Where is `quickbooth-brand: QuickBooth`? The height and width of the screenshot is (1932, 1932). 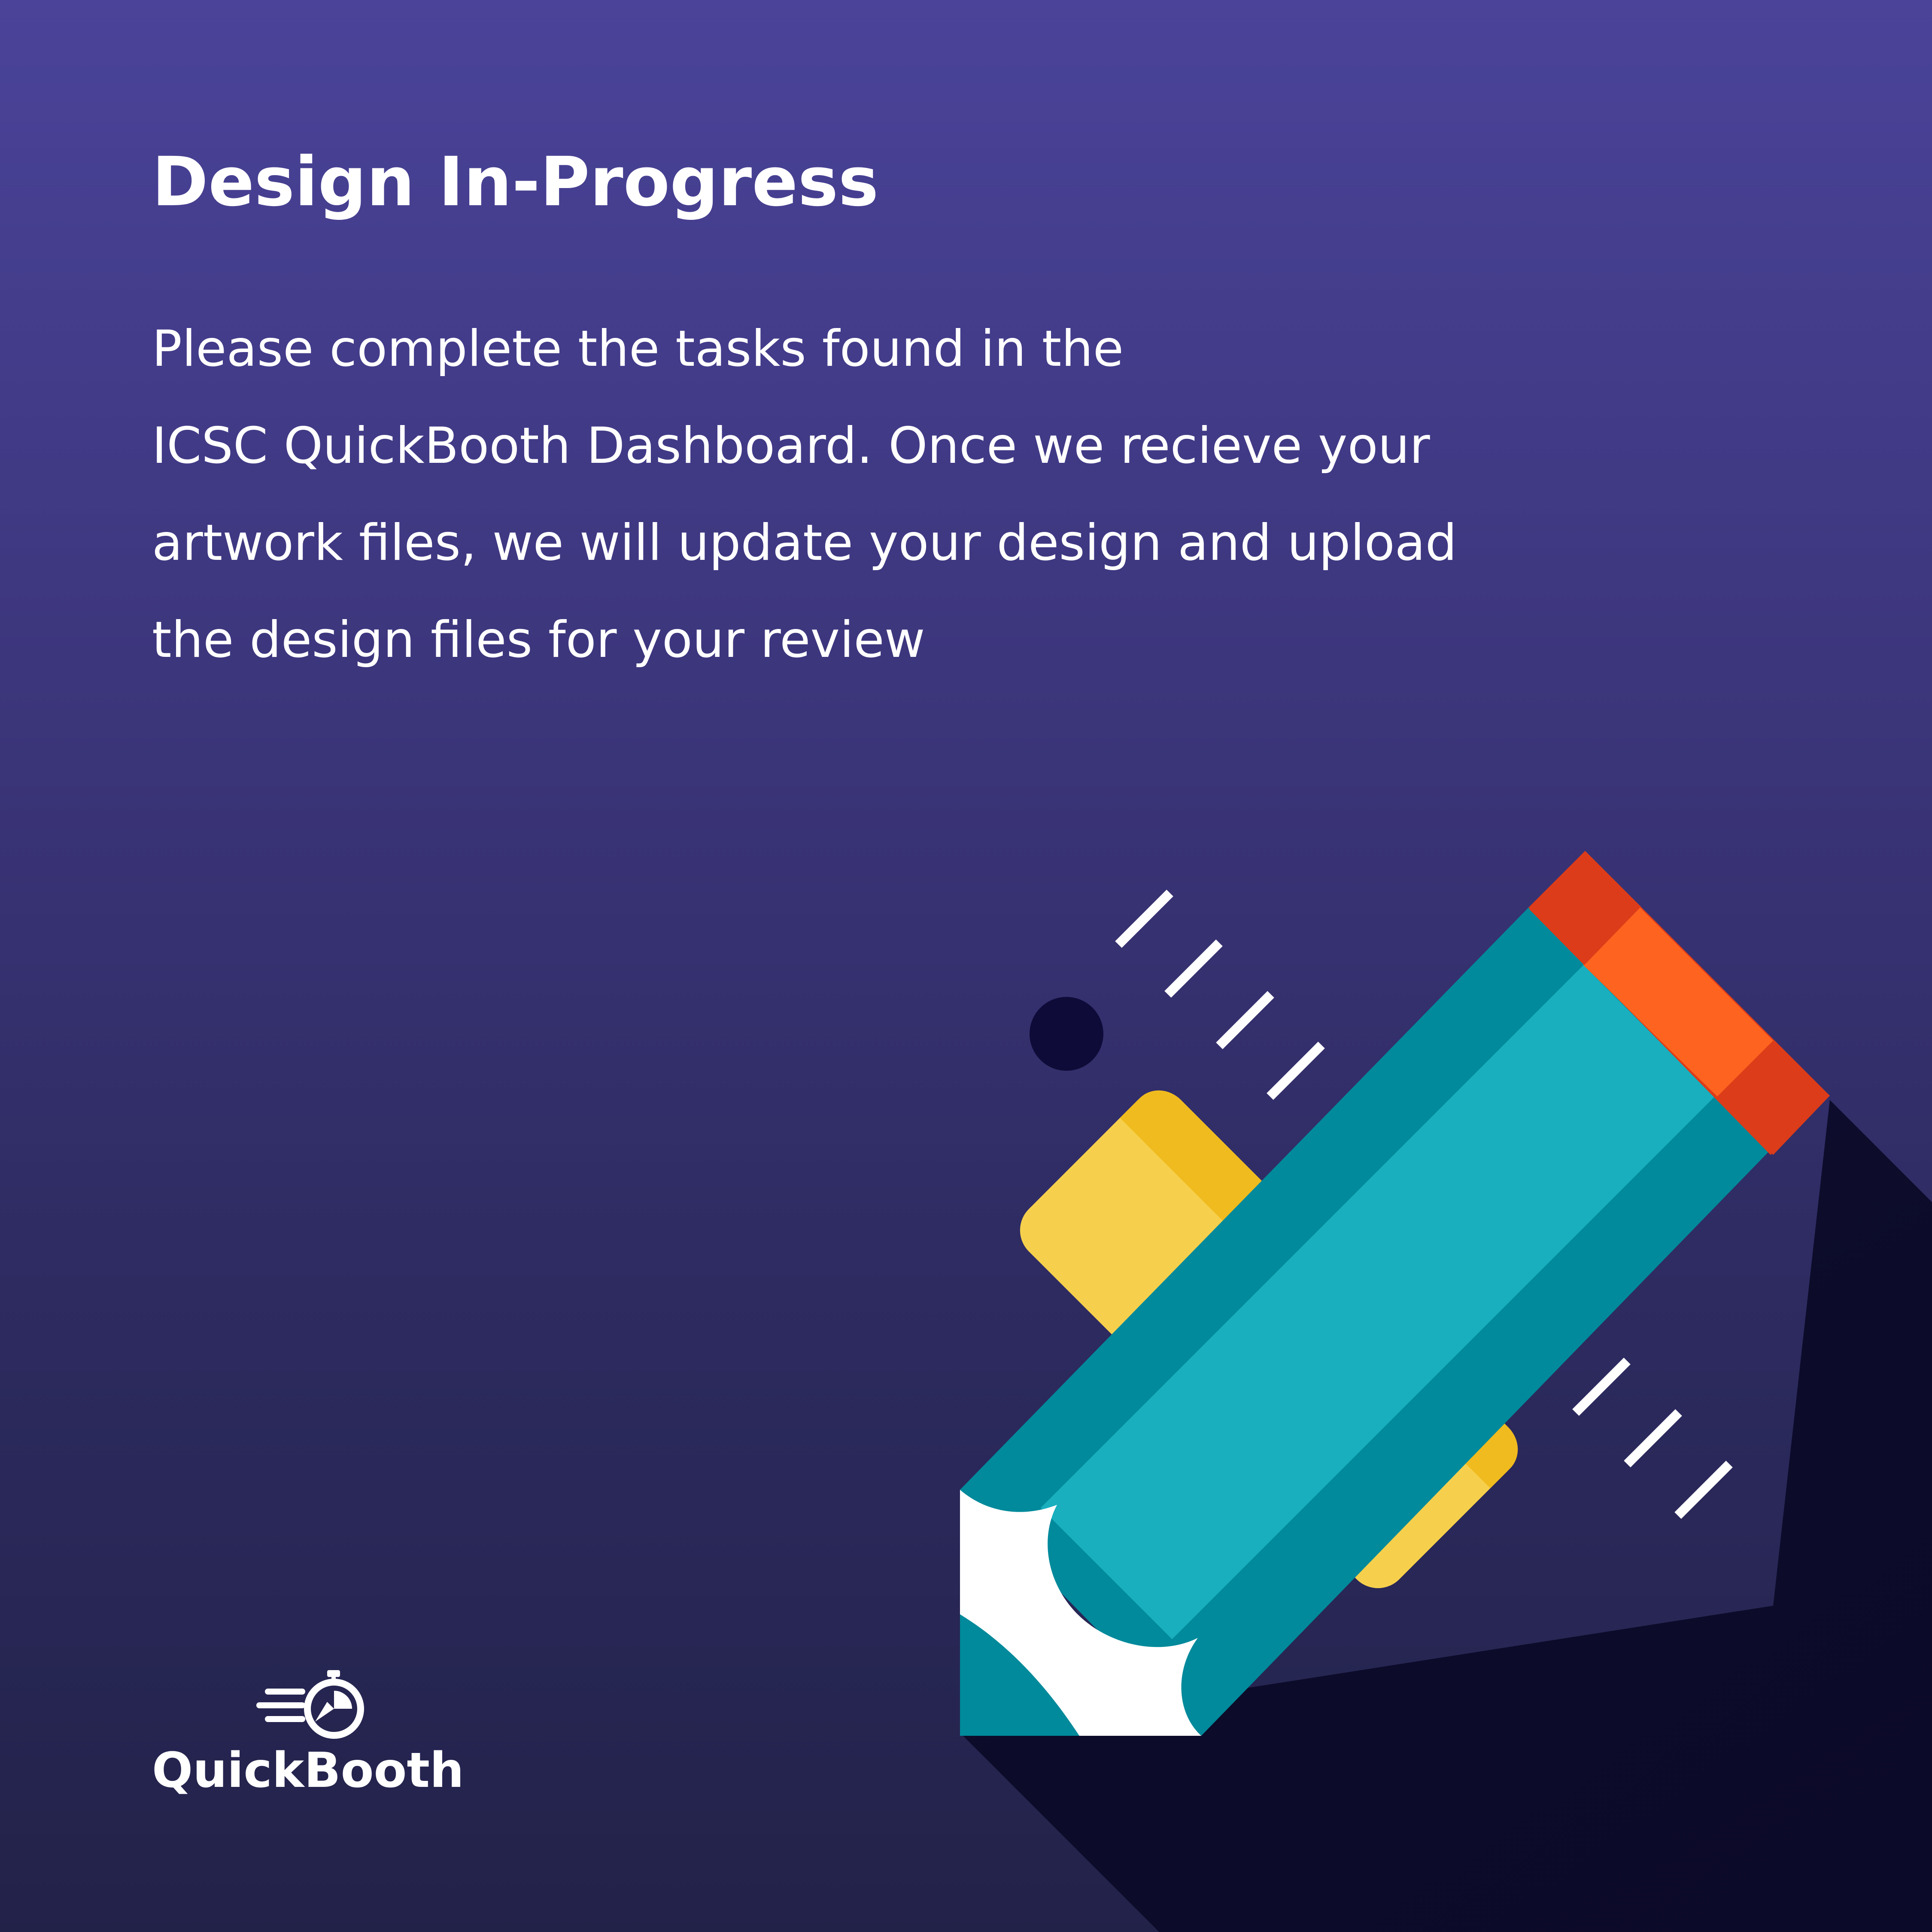 quickbooth-brand: QuickBooth is located at coordinates (308, 1730).